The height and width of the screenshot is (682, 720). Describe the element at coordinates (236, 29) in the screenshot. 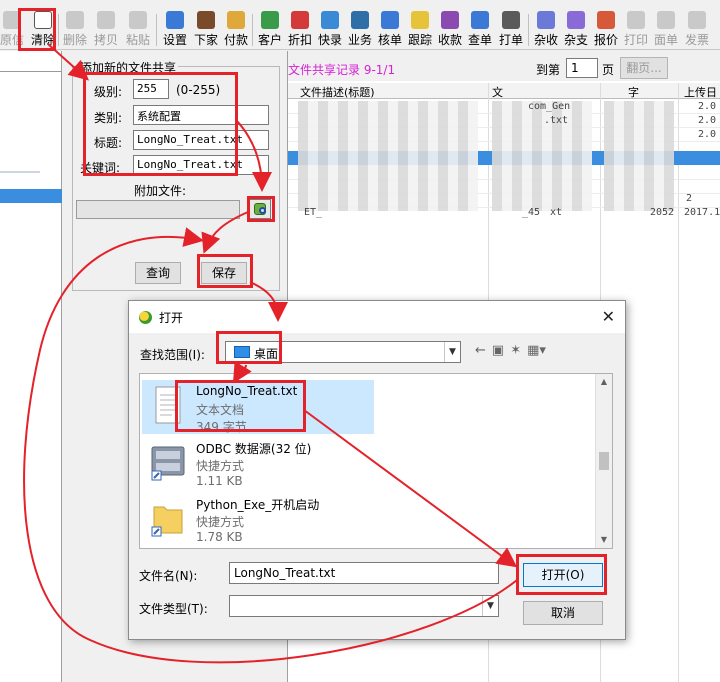

I see `toolbar-button-7: 付款` at that location.